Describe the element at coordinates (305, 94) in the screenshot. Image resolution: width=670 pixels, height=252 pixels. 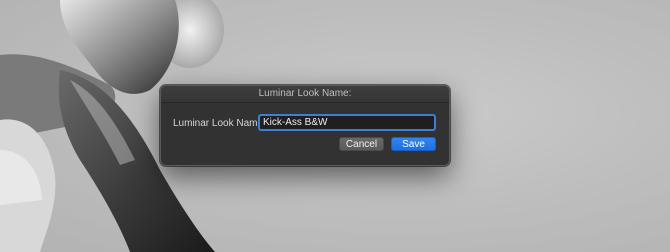
I see `dialog-title: Luminar Look Name:` at that location.